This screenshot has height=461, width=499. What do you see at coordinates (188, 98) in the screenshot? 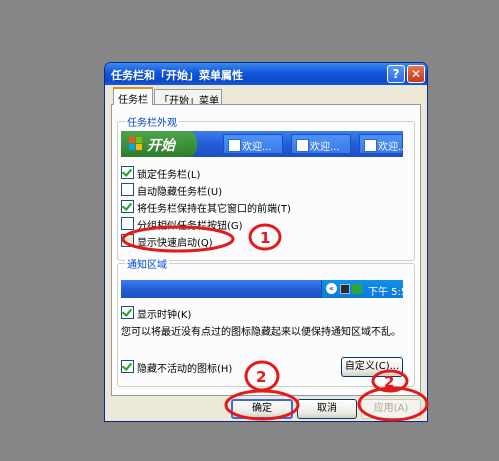
I see `tab-start-menu: 「开始」菜单` at bounding box center [188, 98].